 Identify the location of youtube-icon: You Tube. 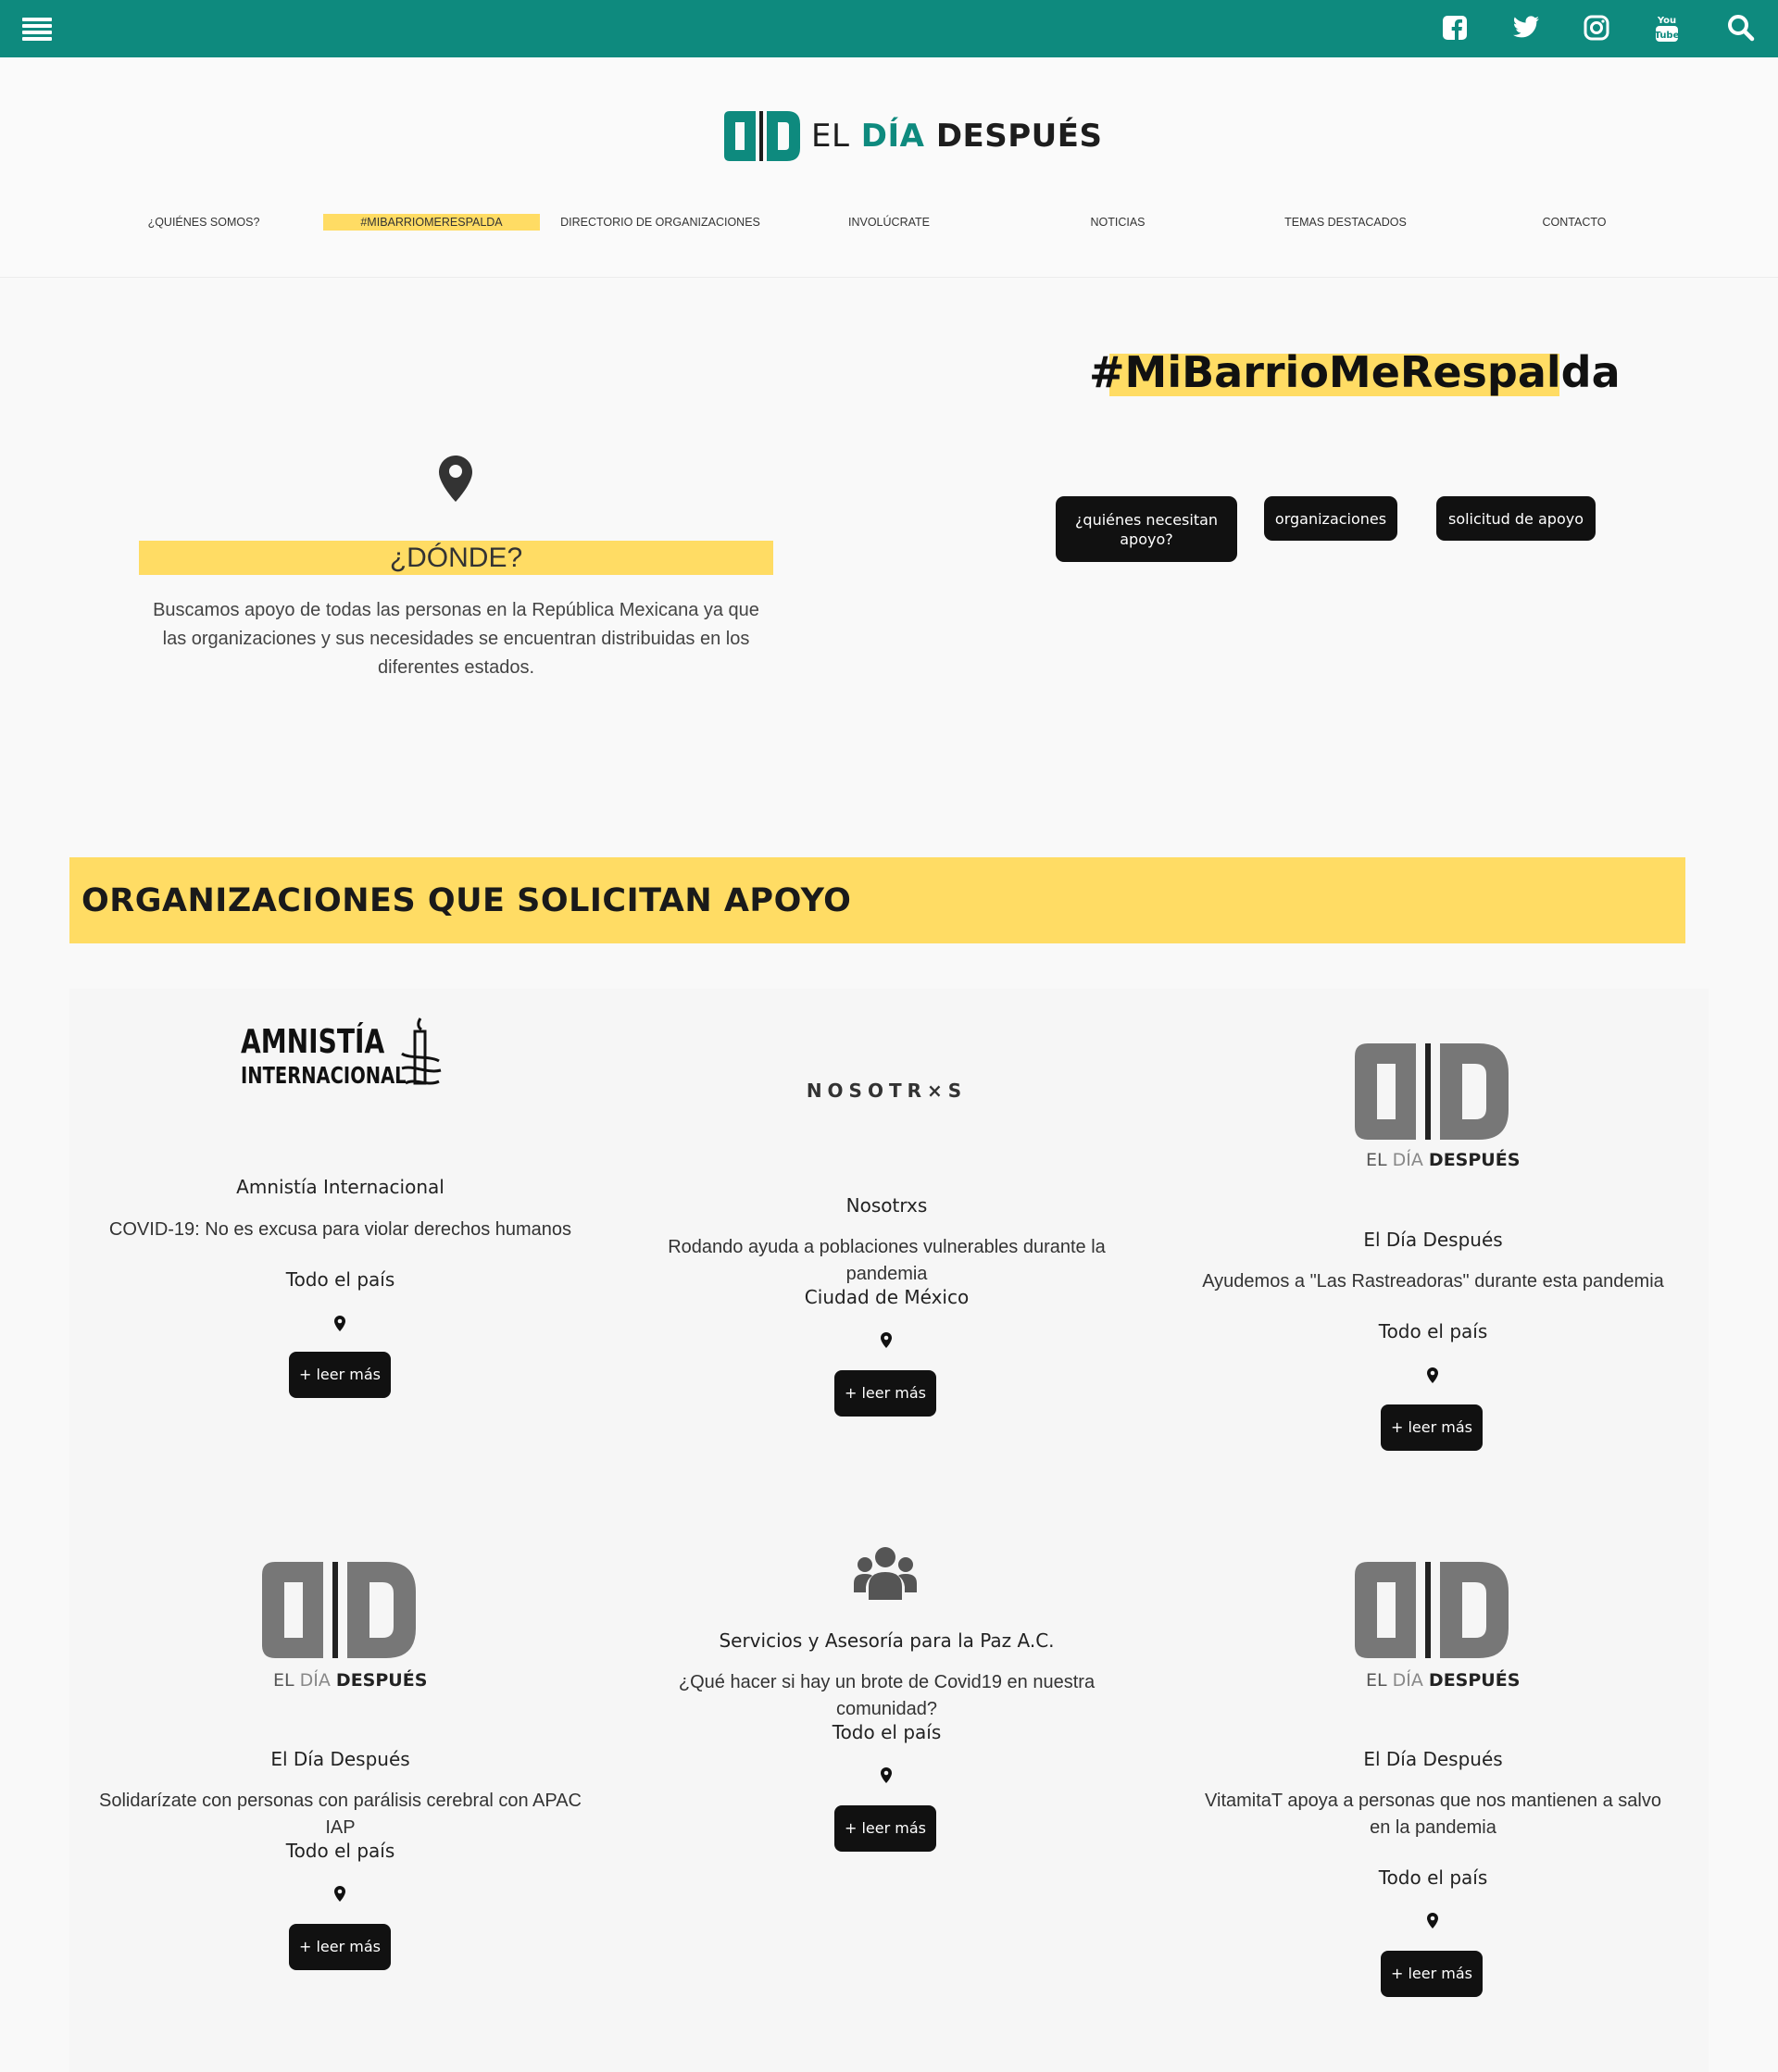
(1667, 27).